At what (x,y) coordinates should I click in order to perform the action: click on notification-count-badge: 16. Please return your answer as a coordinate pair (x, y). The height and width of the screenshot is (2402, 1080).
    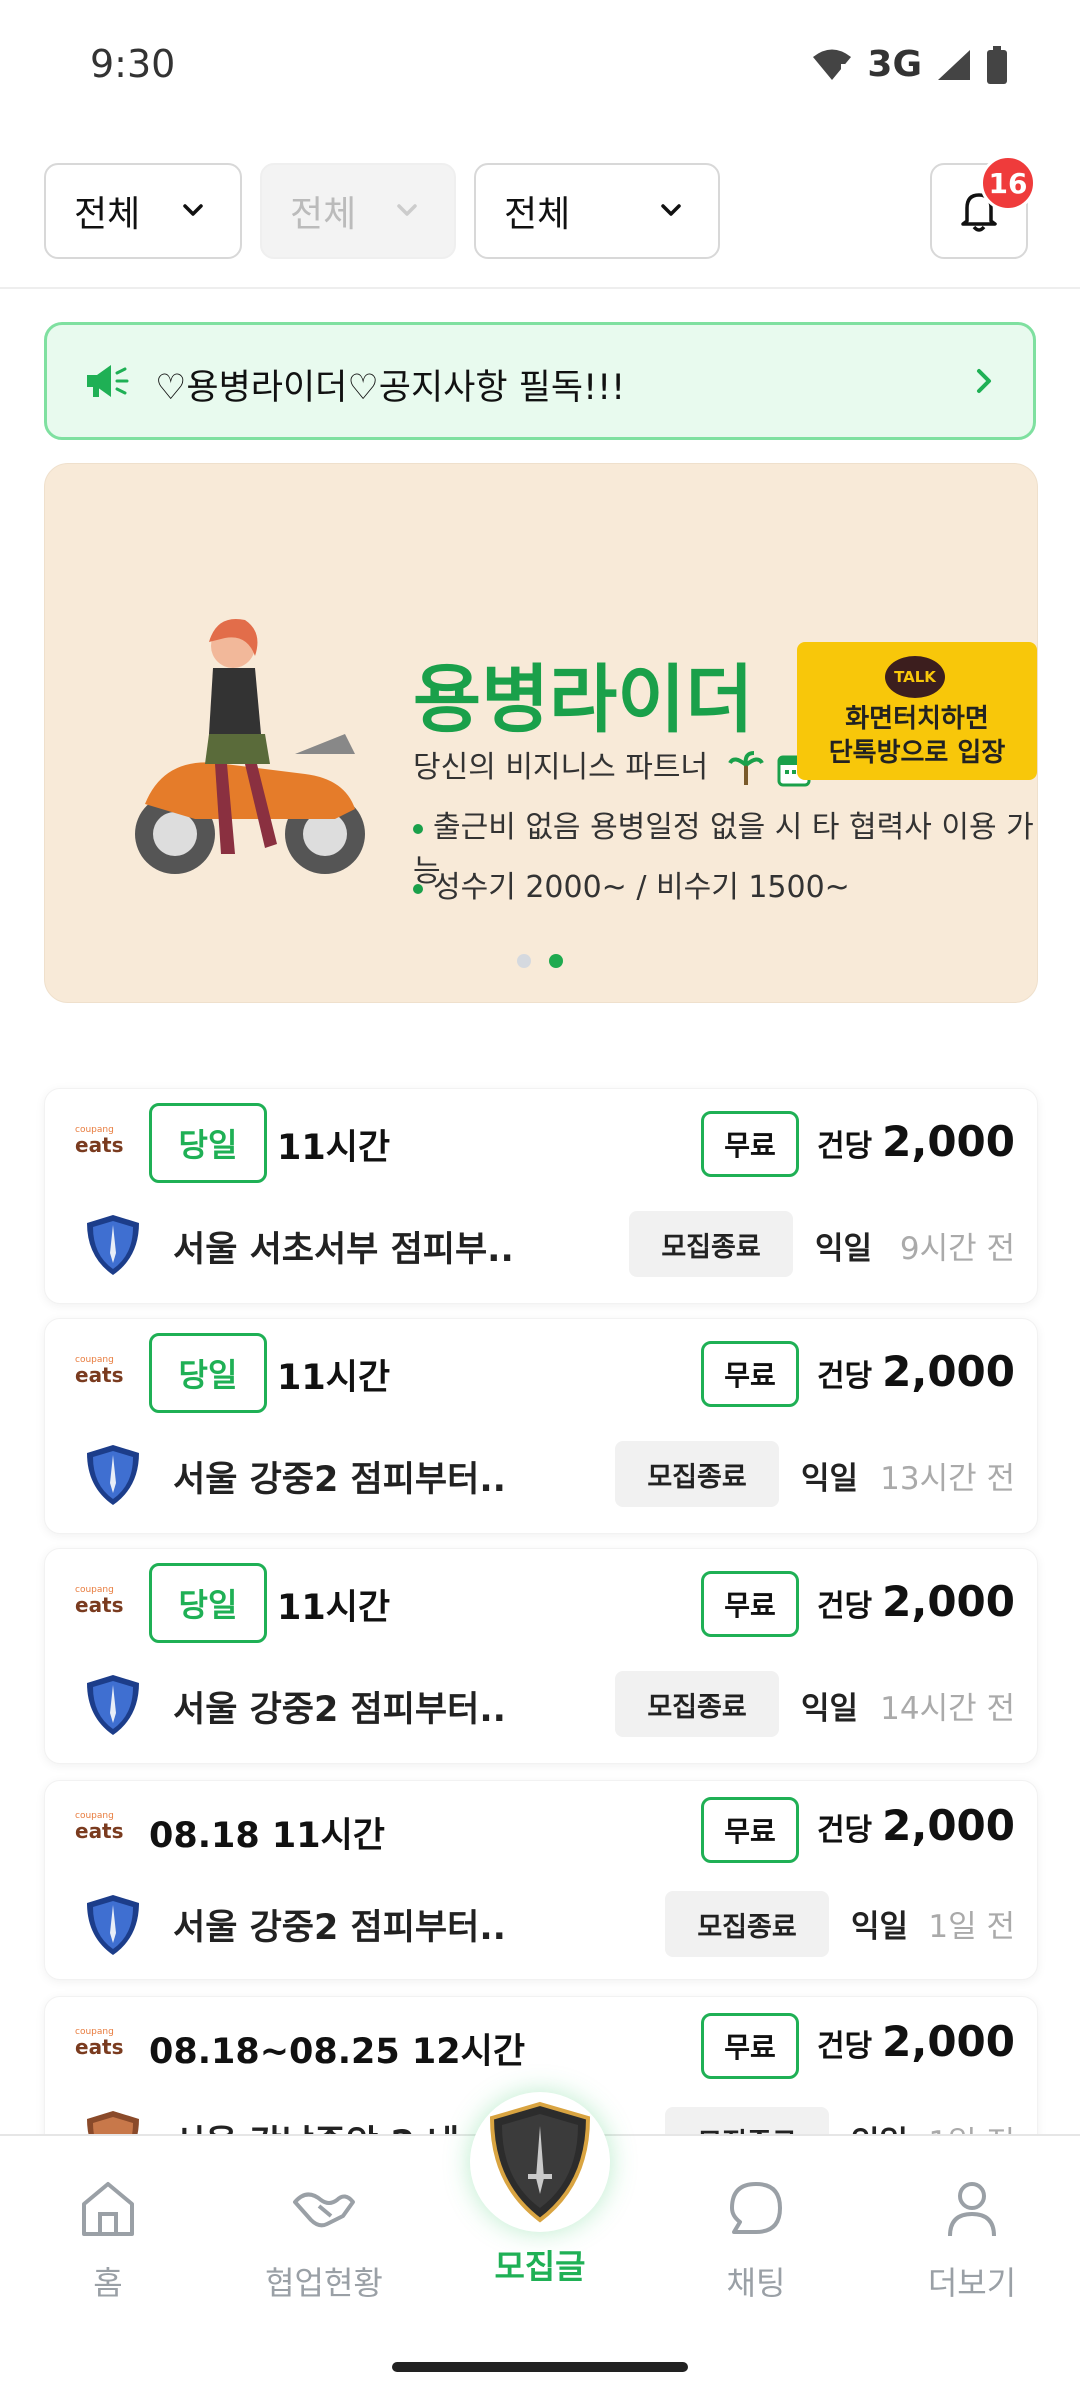
    Looking at the image, I should click on (1008, 183).